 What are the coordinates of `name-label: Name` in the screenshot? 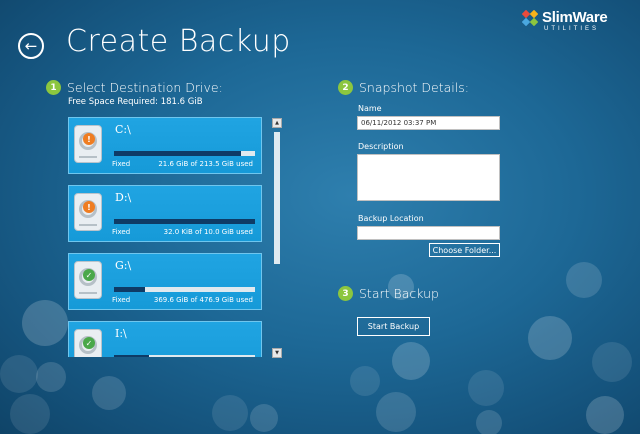 It's located at (370, 108).